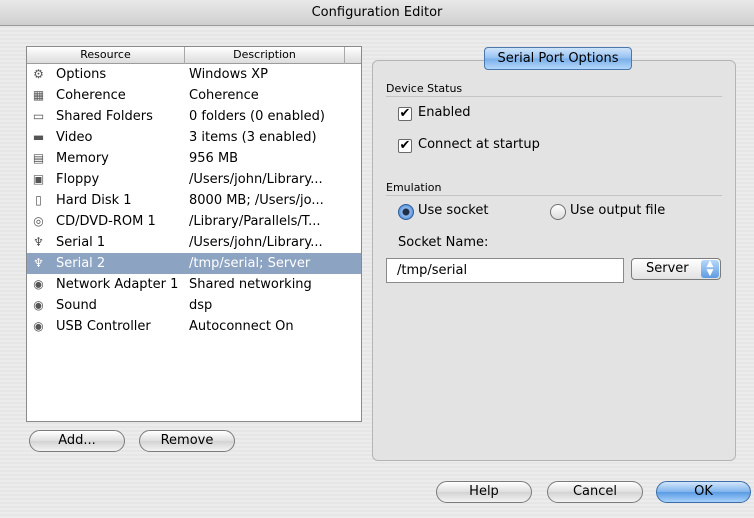 Image resolution: width=754 pixels, height=518 pixels. I want to click on memory-icon: ▤, so click(38, 158).